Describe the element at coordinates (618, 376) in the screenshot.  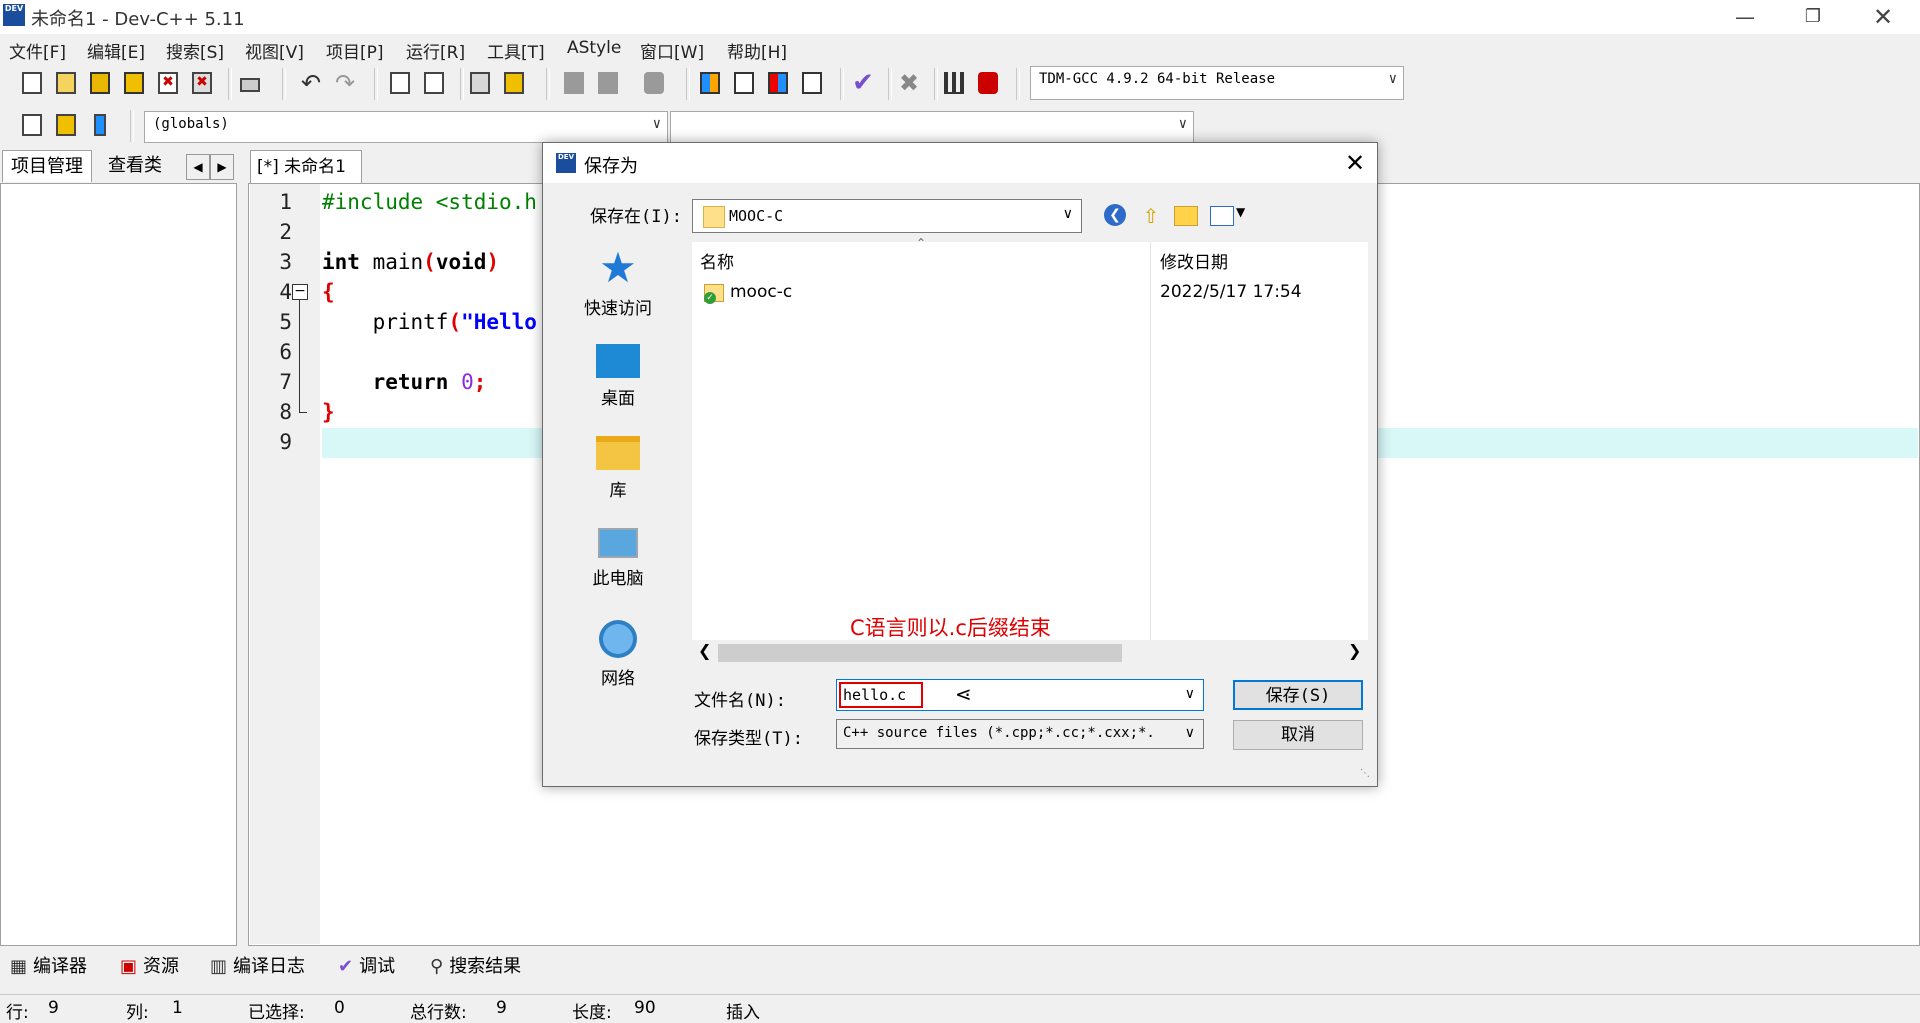
I see `place-desktop: 桌面` at that location.